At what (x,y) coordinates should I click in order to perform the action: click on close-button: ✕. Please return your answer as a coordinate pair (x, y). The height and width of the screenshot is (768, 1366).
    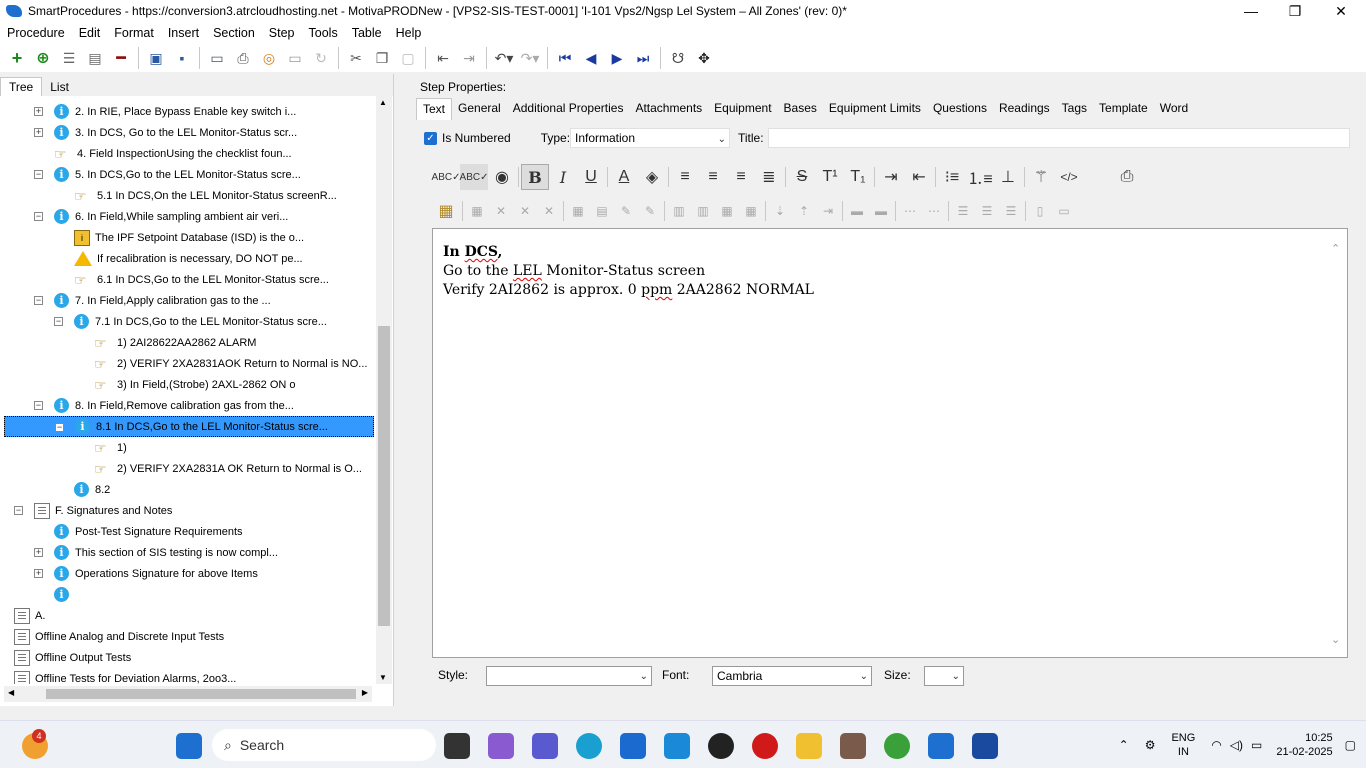
    Looking at the image, I should click on (1341, 11).